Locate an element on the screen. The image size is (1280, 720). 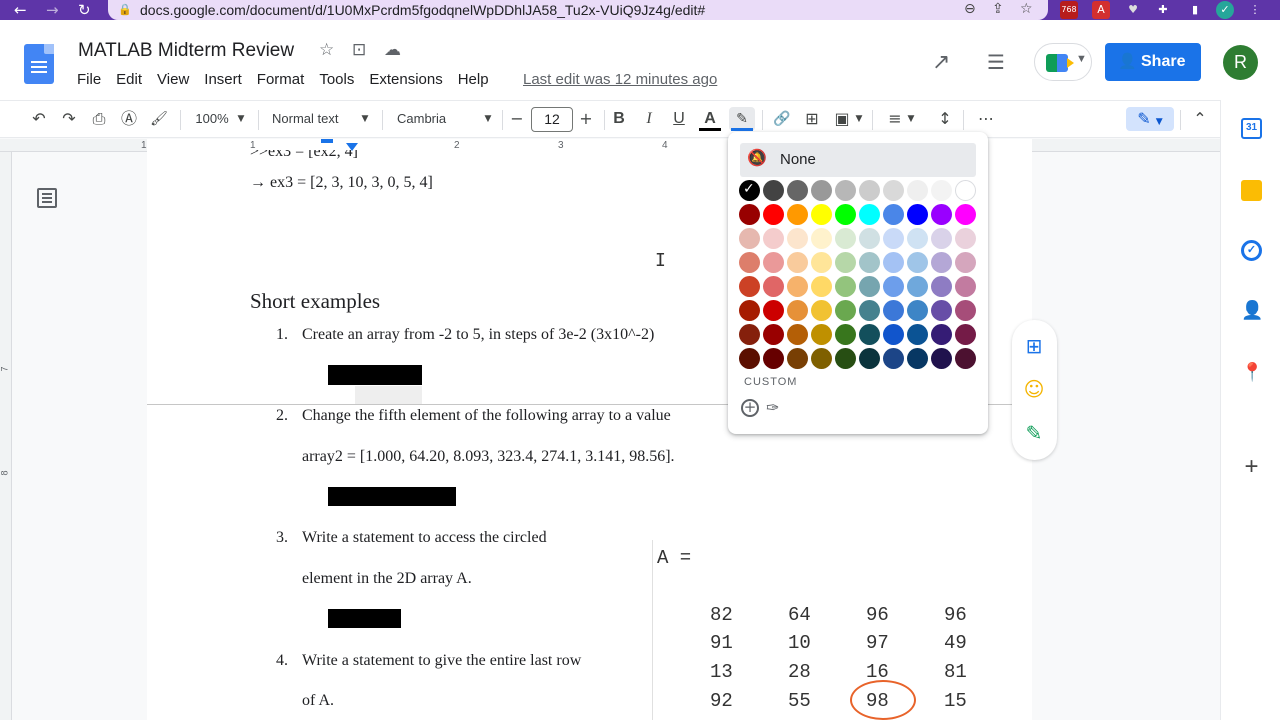
font-family-select: Cambria is located at coordinates (427, 119).